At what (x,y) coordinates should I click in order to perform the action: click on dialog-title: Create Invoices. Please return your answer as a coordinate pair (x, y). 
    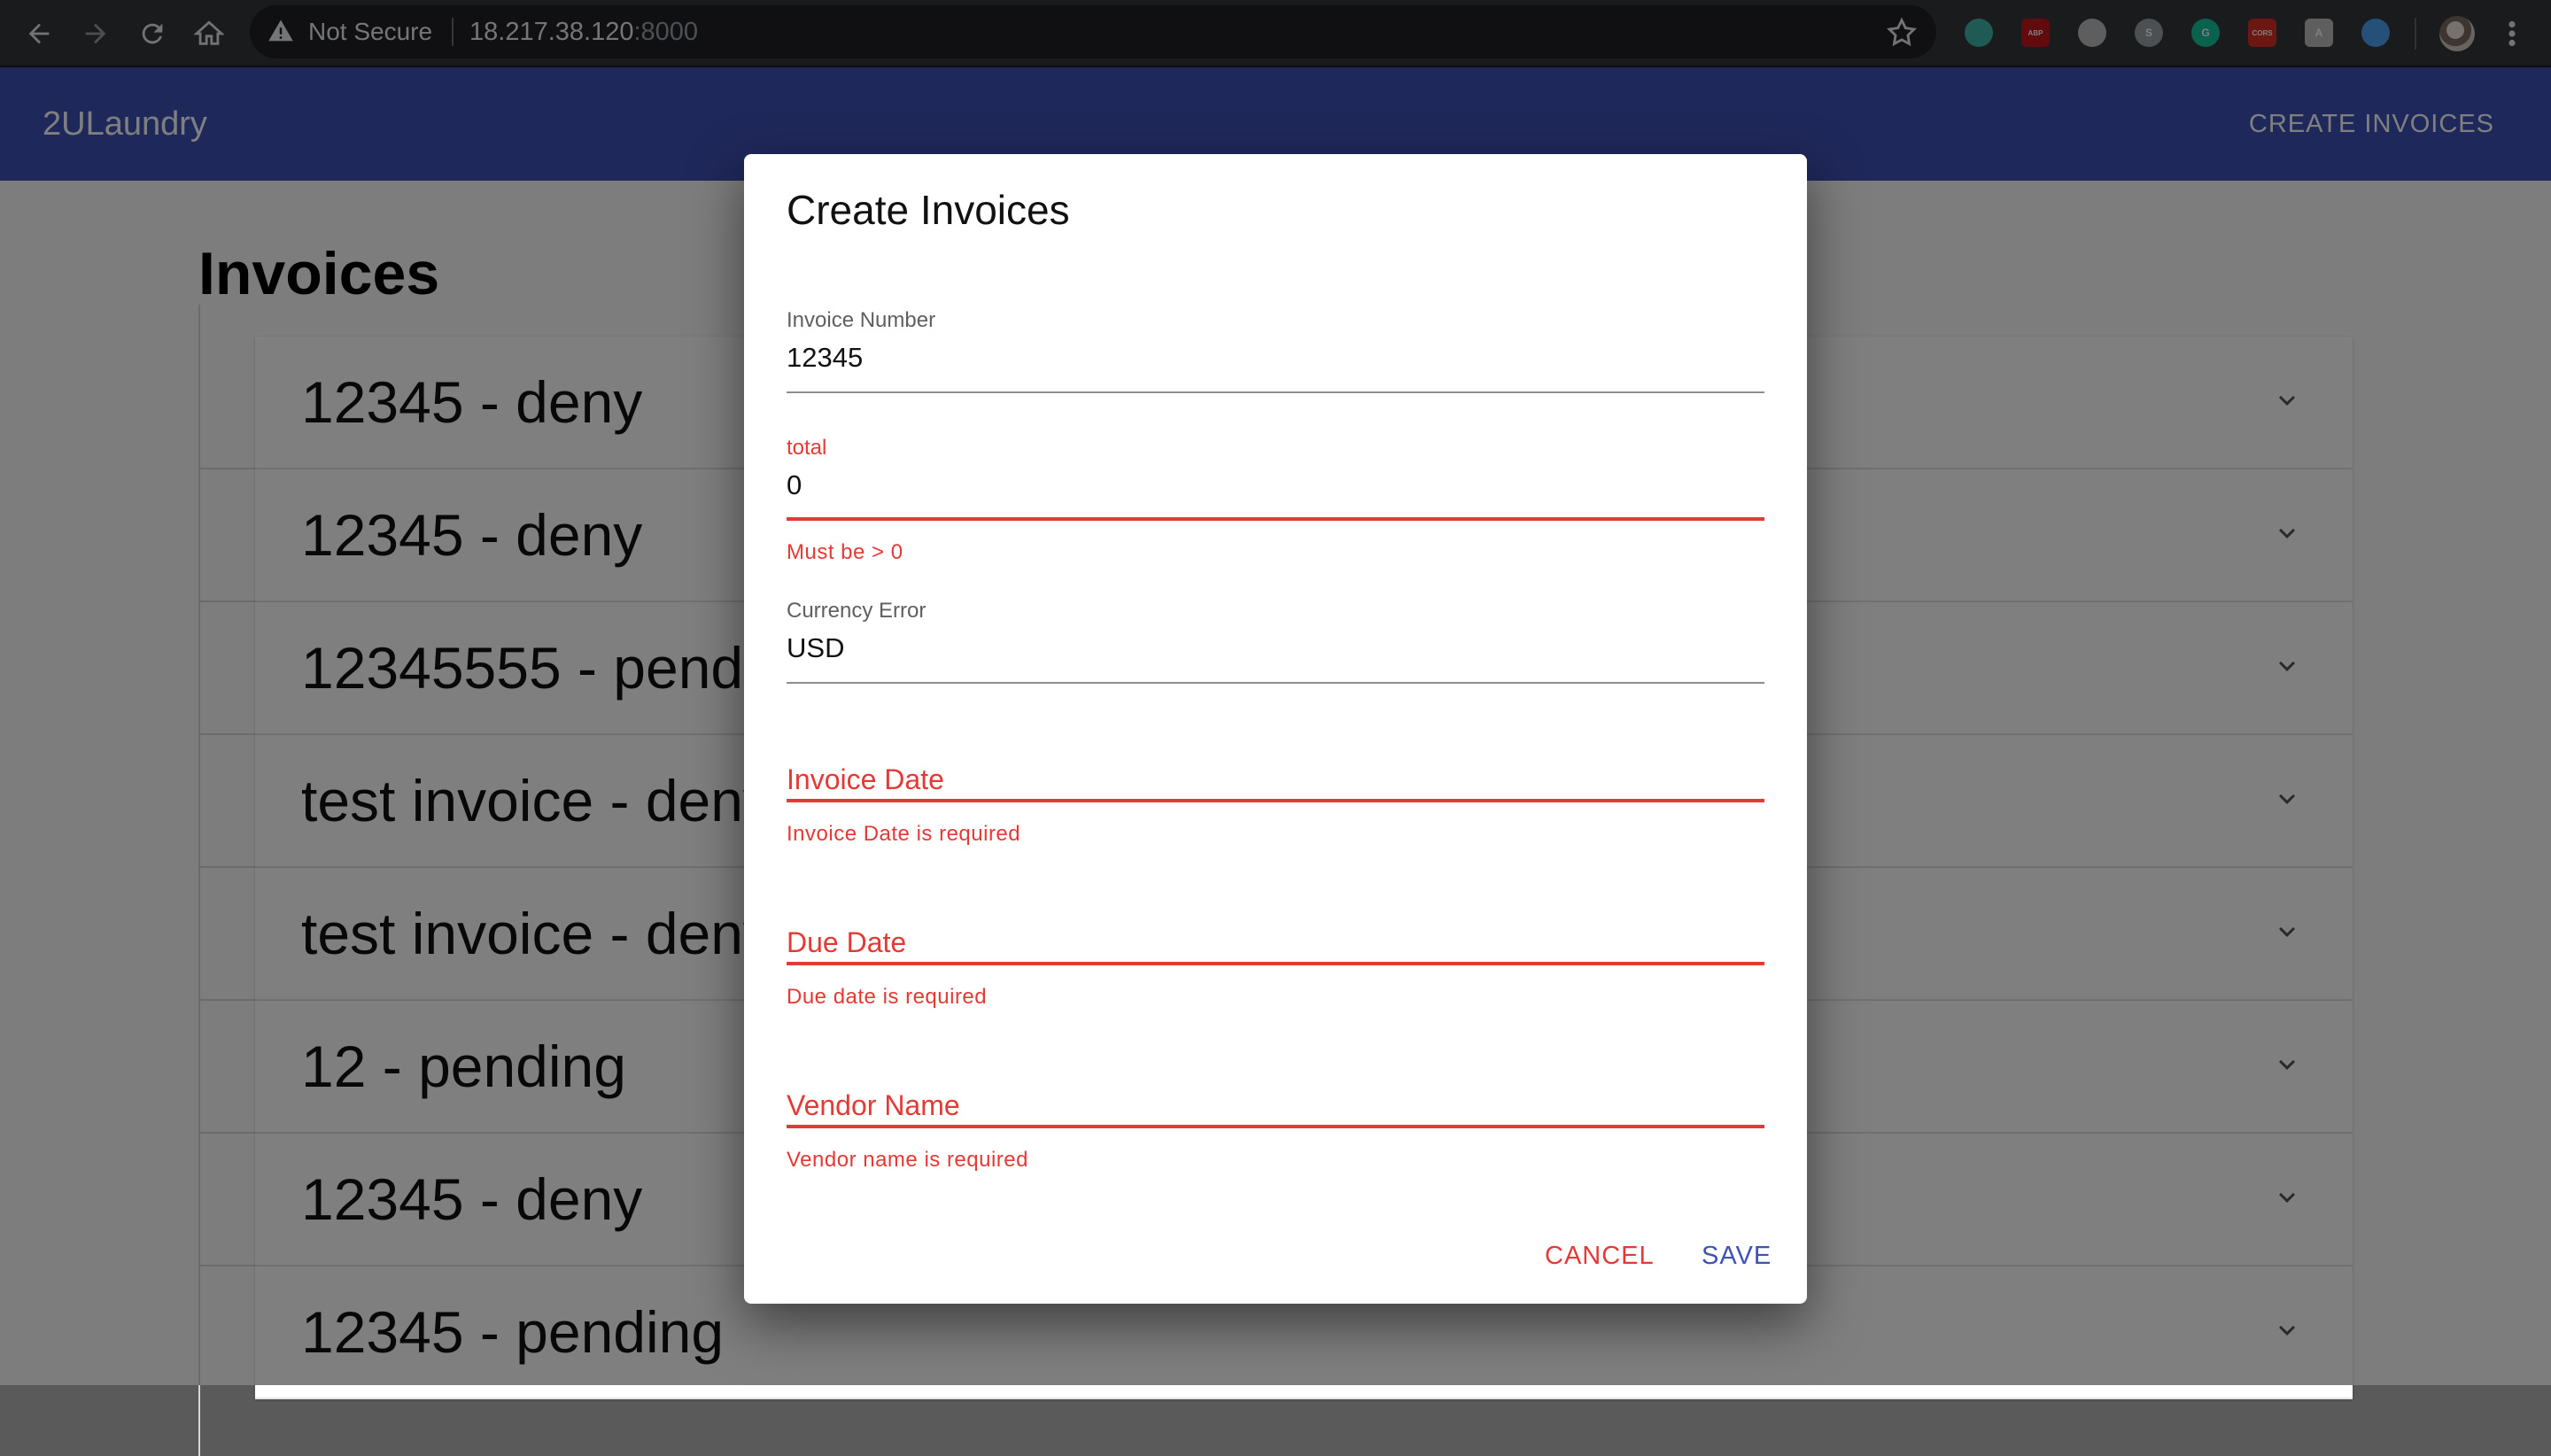
    Looking at the image, I should click on (929, 210).